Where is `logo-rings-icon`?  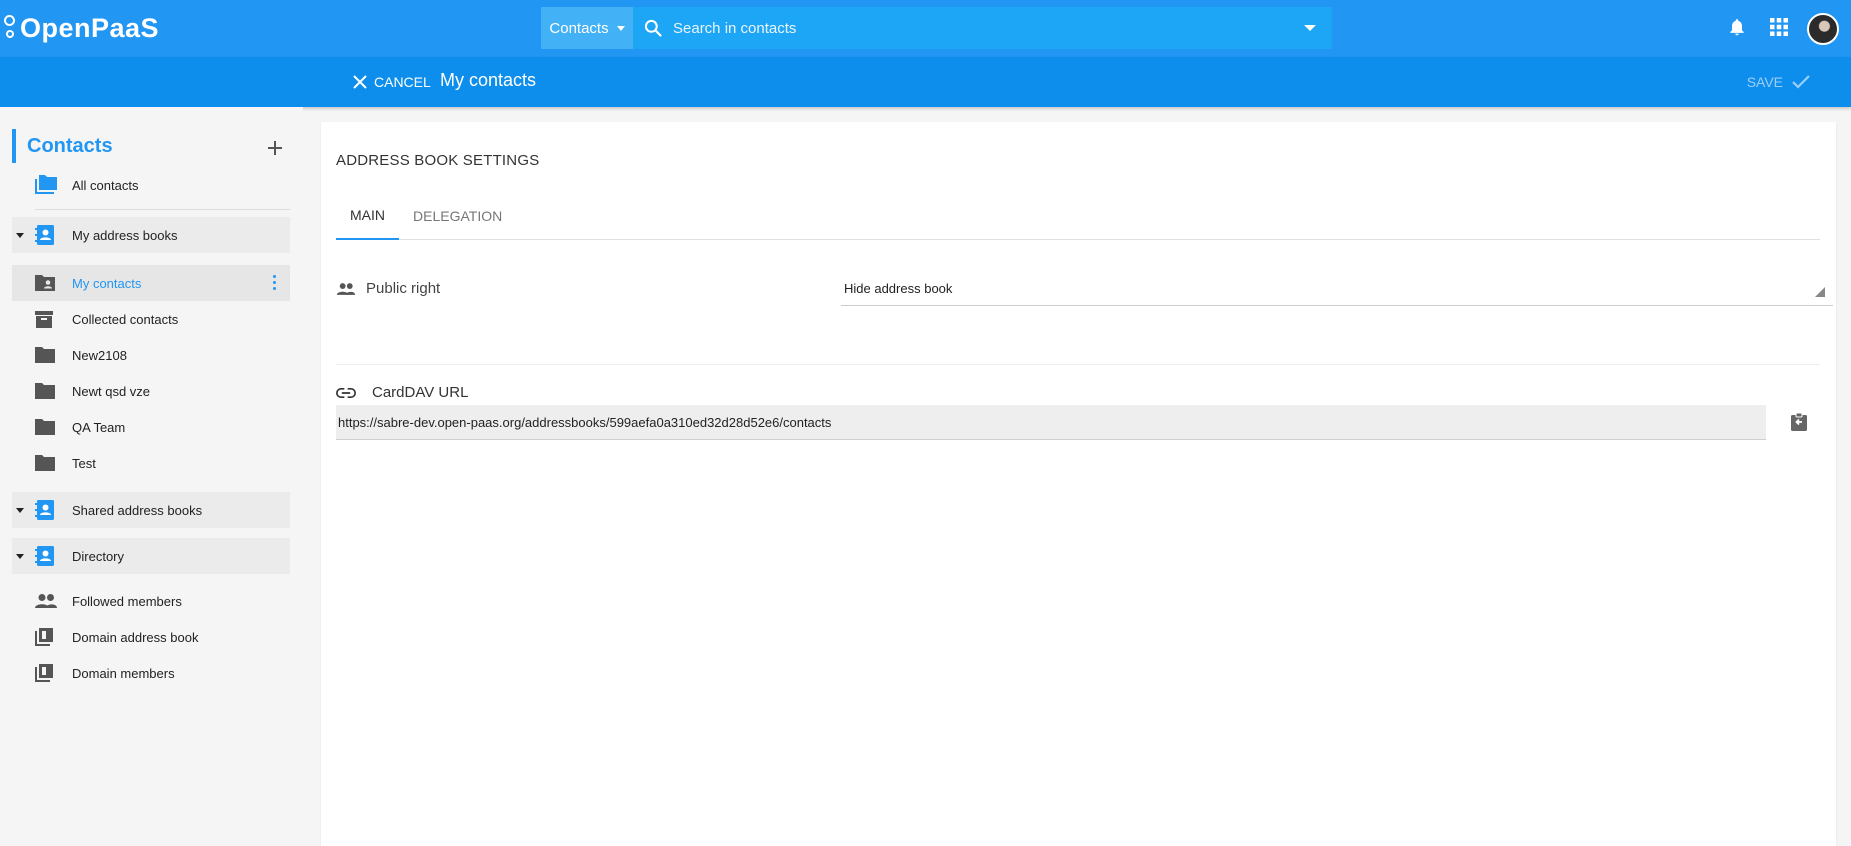
logo-rings-icon is located at coordinates (13, 28).